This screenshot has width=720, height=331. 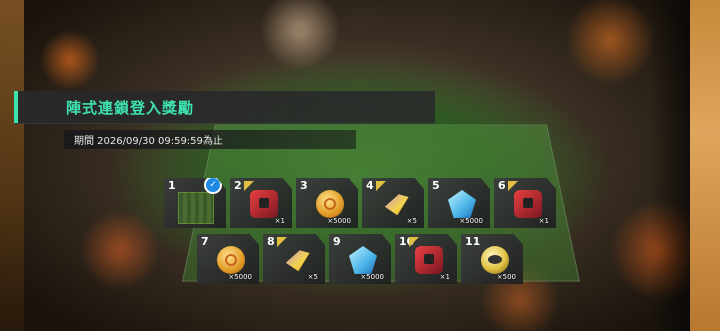 What do you see at coordinates (337, 241) in the screenshot?
I see `day-number: 9` at bounding box center [337, 241].